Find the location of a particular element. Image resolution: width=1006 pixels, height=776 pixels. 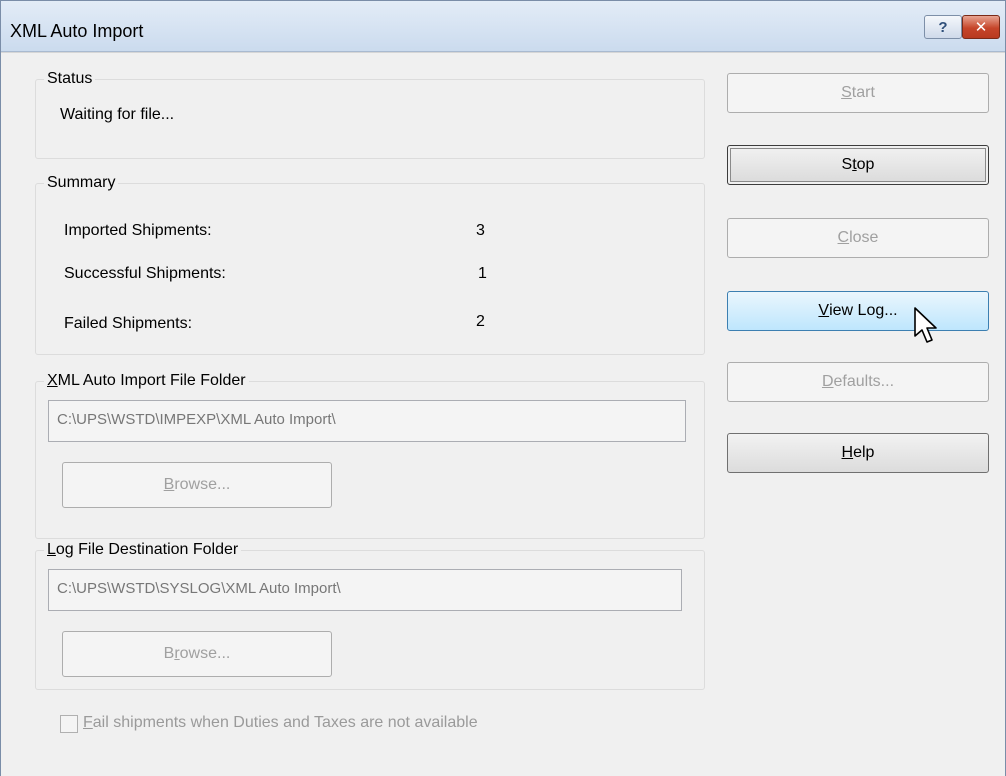

close-button: Close is located at coordinates (858, 238).